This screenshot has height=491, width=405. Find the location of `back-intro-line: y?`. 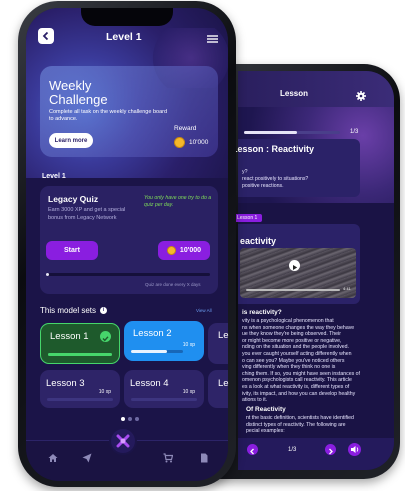

back-intro-line: y? is located at coordinates (245, 172).